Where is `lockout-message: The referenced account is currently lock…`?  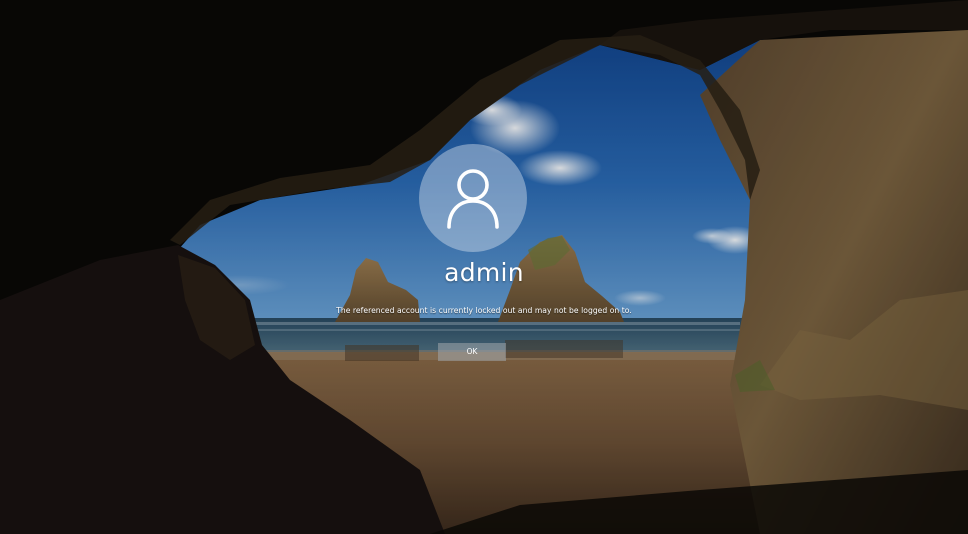 lockout-message: The referenced account is currently lock… is located at coordinates (484, 310).